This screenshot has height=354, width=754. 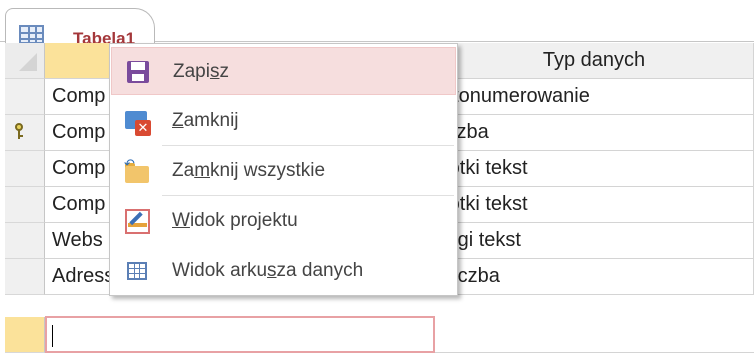 What do you see at coordinates (594, 241) in the screenshot?
I see `data-type-cell: ługi tekst` at bounding box center [594, 241].